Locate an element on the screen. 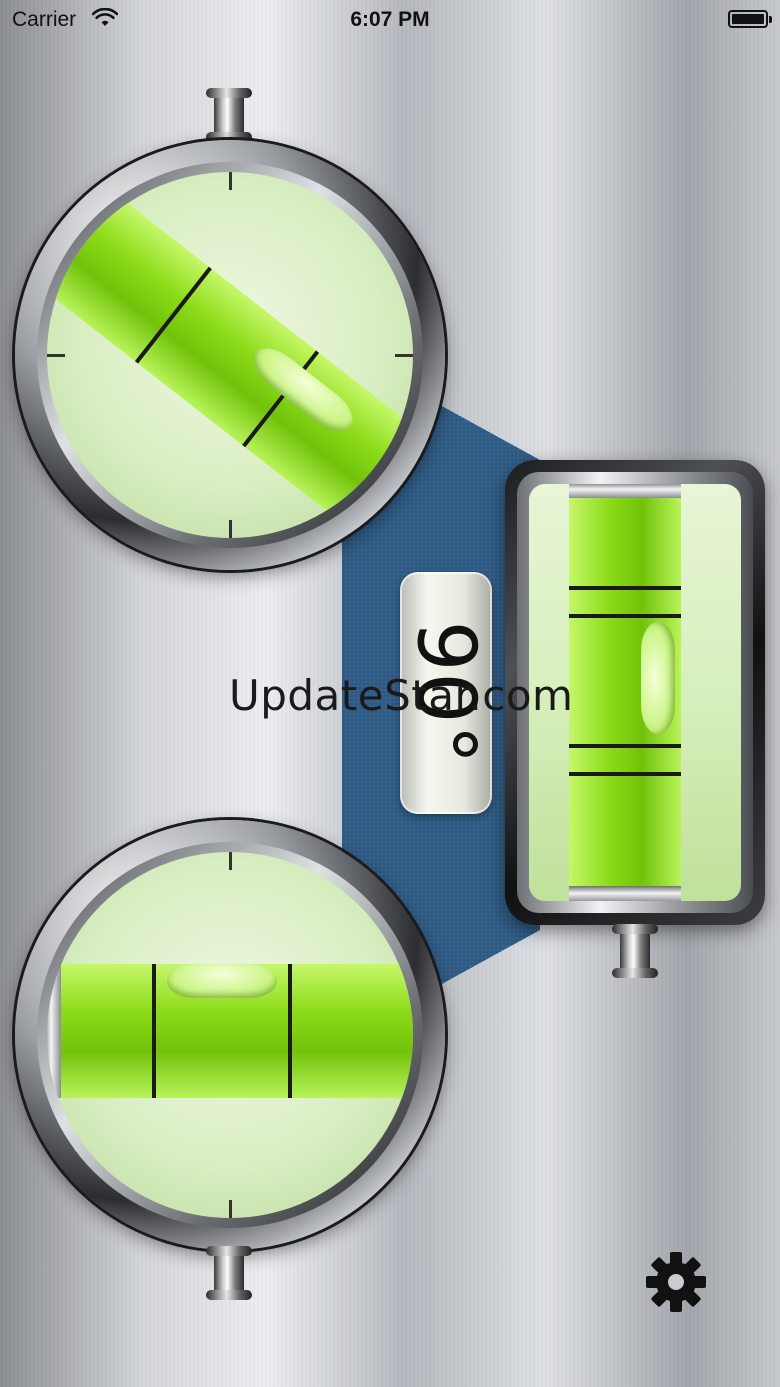  bottom-circle-bubble is located at coordinates (222, 981).